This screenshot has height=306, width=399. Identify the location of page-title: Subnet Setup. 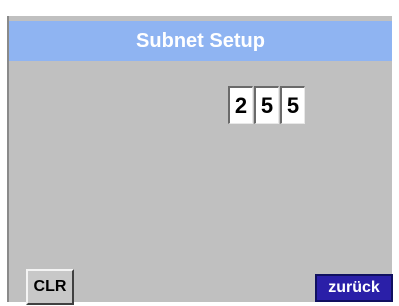
(200, 41).